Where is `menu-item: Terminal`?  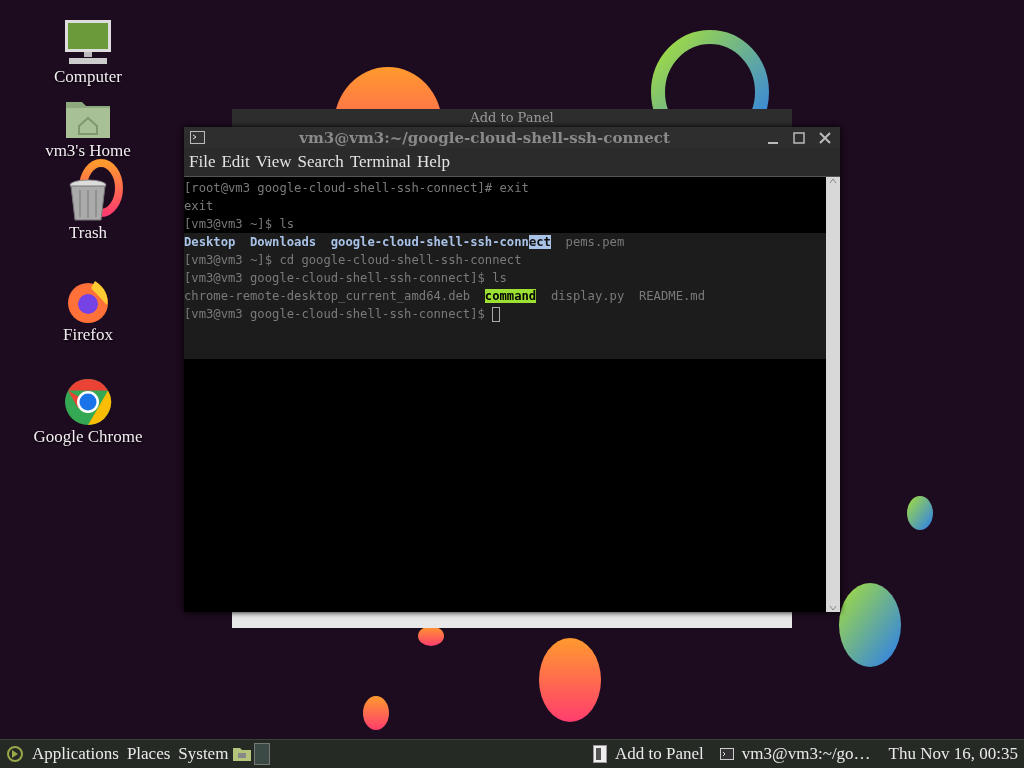
menu-item: Terminal is located at coordinates (382, 162).